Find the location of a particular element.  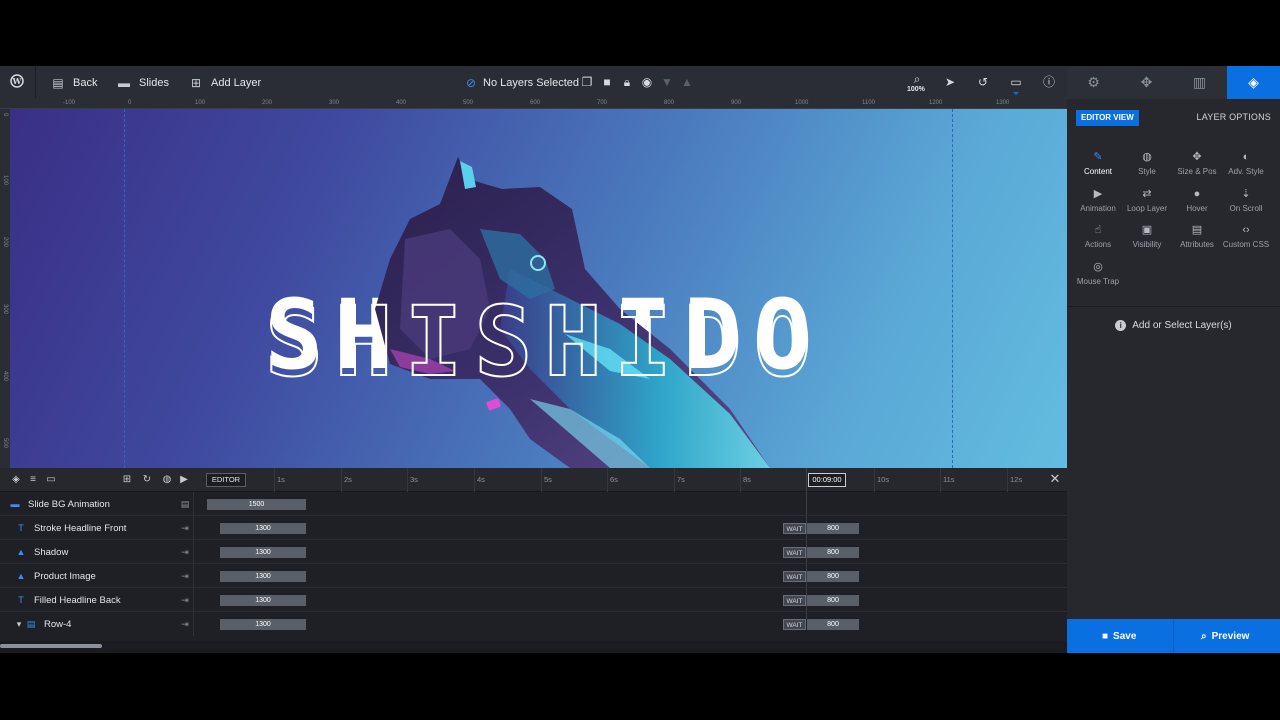

animation-bar: 1500 is located at coordinates (256, 504).